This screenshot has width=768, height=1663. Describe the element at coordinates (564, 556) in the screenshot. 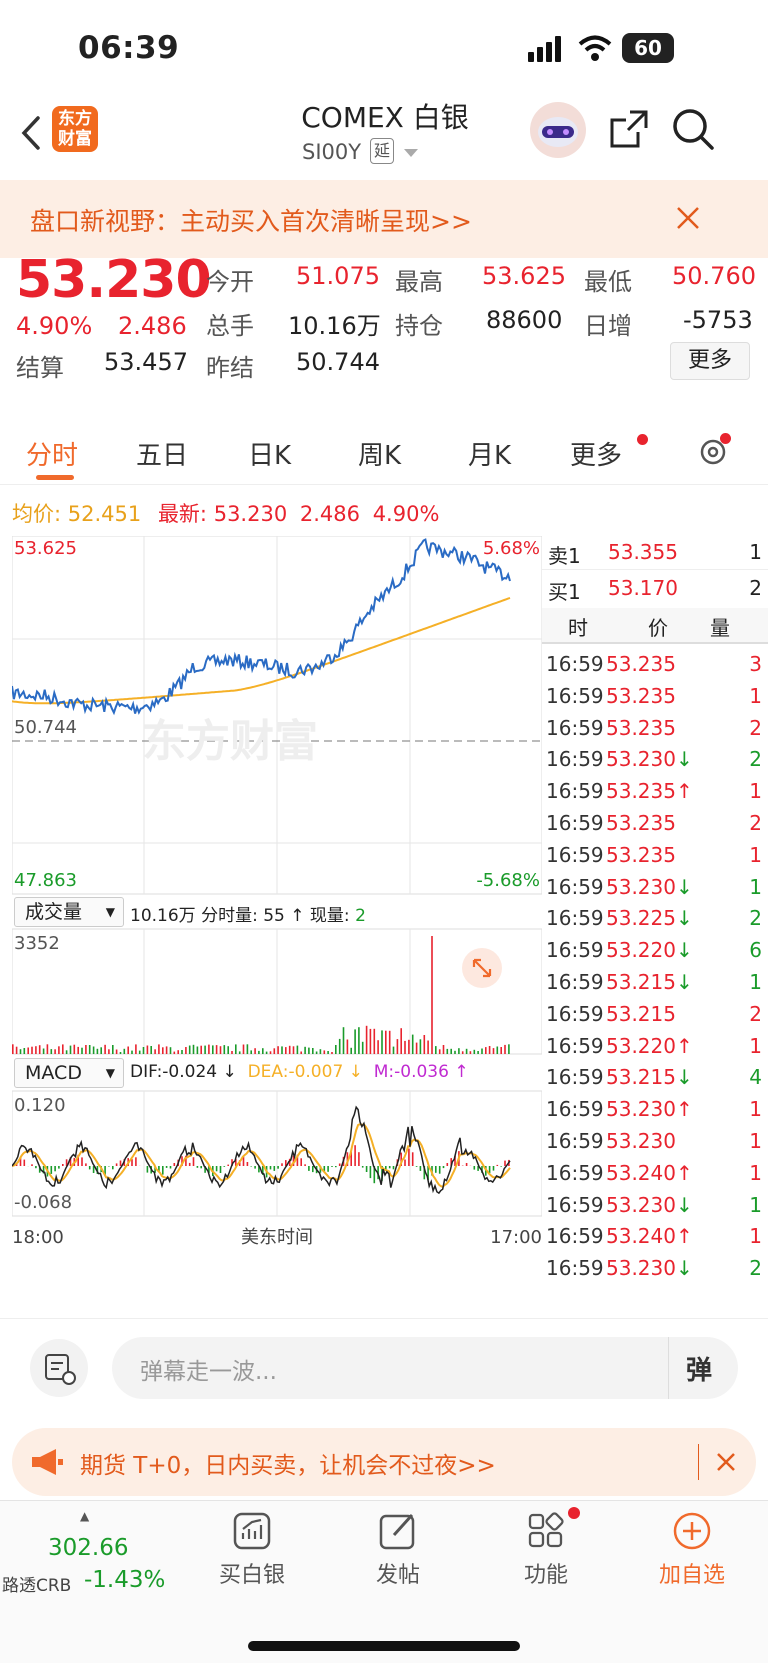

I see `ask-label: 卖1` at that location.